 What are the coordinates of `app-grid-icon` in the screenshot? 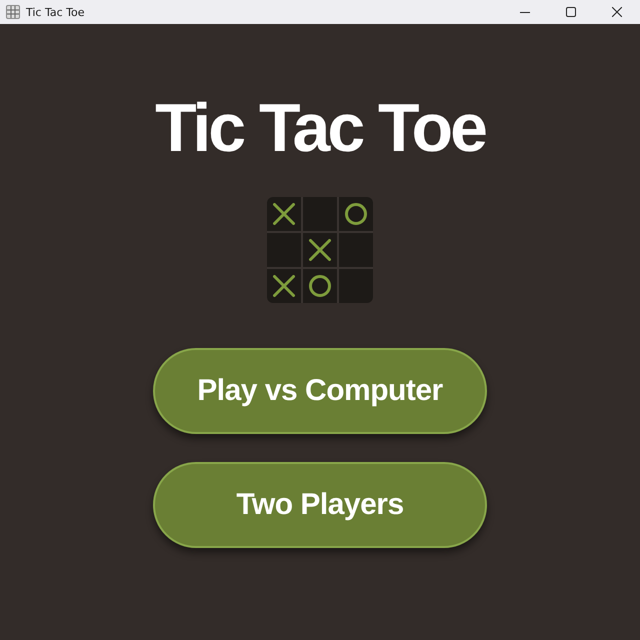 It's located at (13, 12).